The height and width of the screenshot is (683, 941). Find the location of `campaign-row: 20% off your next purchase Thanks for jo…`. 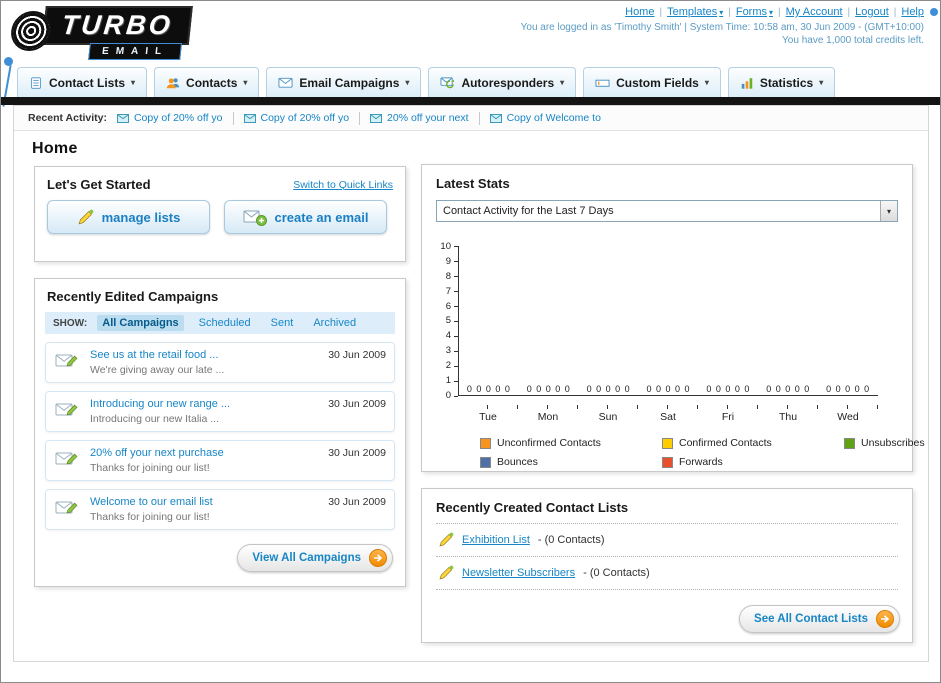

campaign-row: 20% off your next purchase Thanks for jo… is located at coordinates (220, 460).